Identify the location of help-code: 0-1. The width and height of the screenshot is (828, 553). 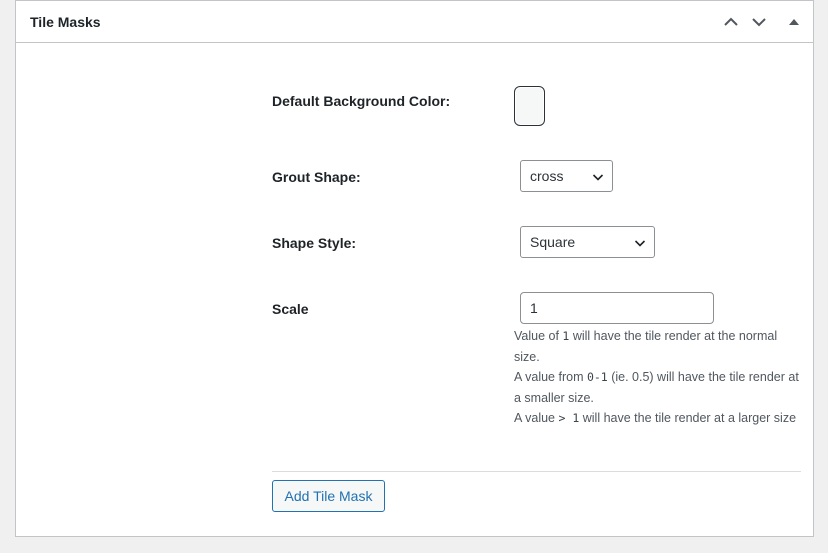
(597, 377).